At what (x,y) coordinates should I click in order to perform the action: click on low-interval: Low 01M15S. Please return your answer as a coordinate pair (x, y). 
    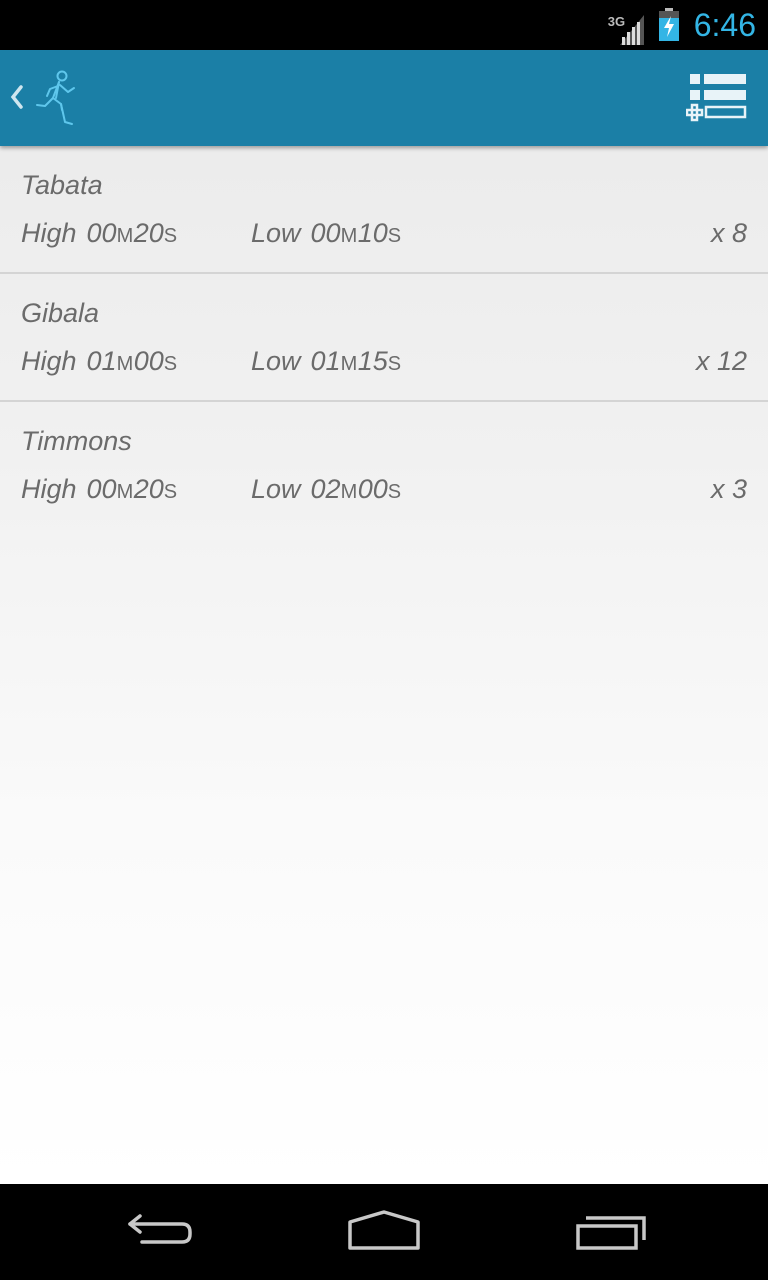
    Looking at the image, I should click on (326, 361).